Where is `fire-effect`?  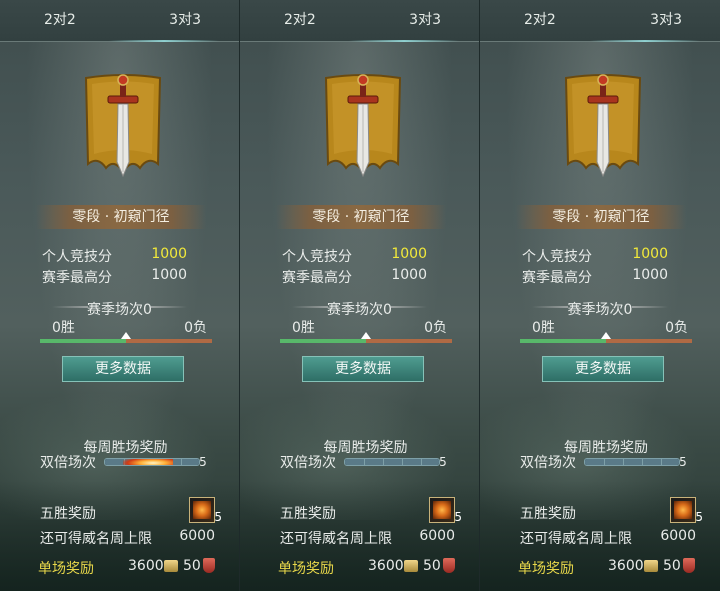
fire-effect is located at coordinates (148, 462).